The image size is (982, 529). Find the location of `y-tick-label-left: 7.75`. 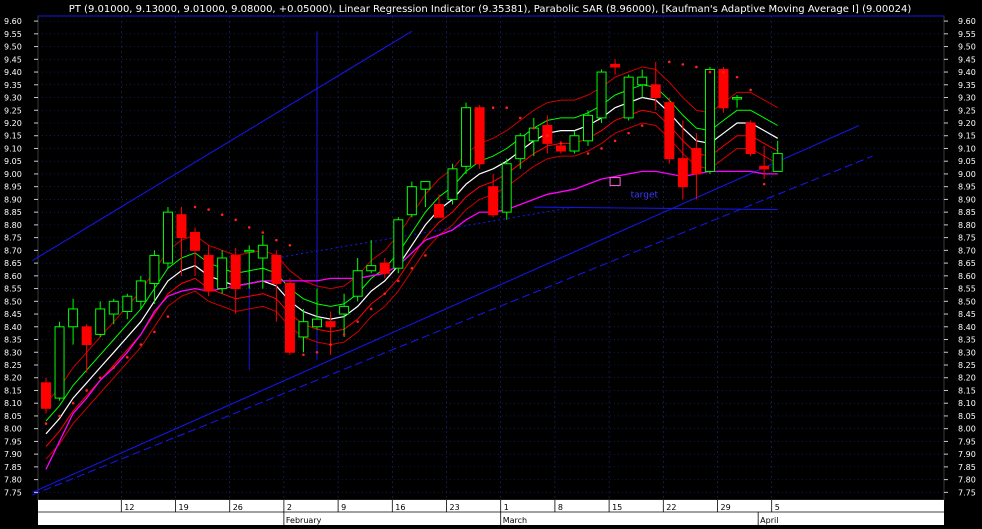

y-tick-label-left: 7.75 is located at coordinates (13, 492).